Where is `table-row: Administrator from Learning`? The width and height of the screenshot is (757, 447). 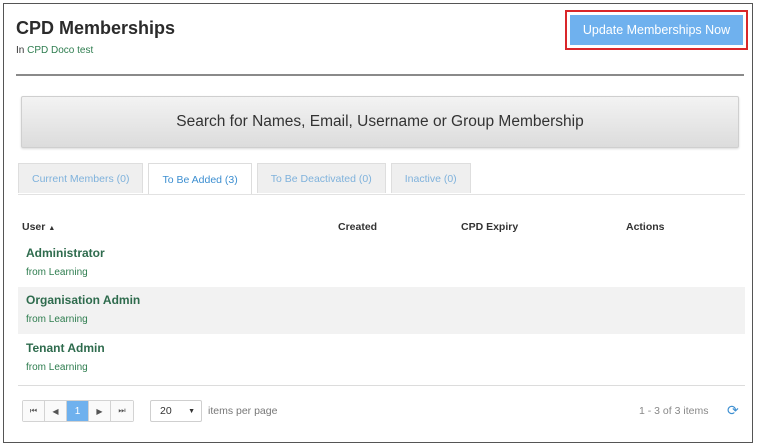
table-row: Administrator from Learning is located at coordinates (381, 263).